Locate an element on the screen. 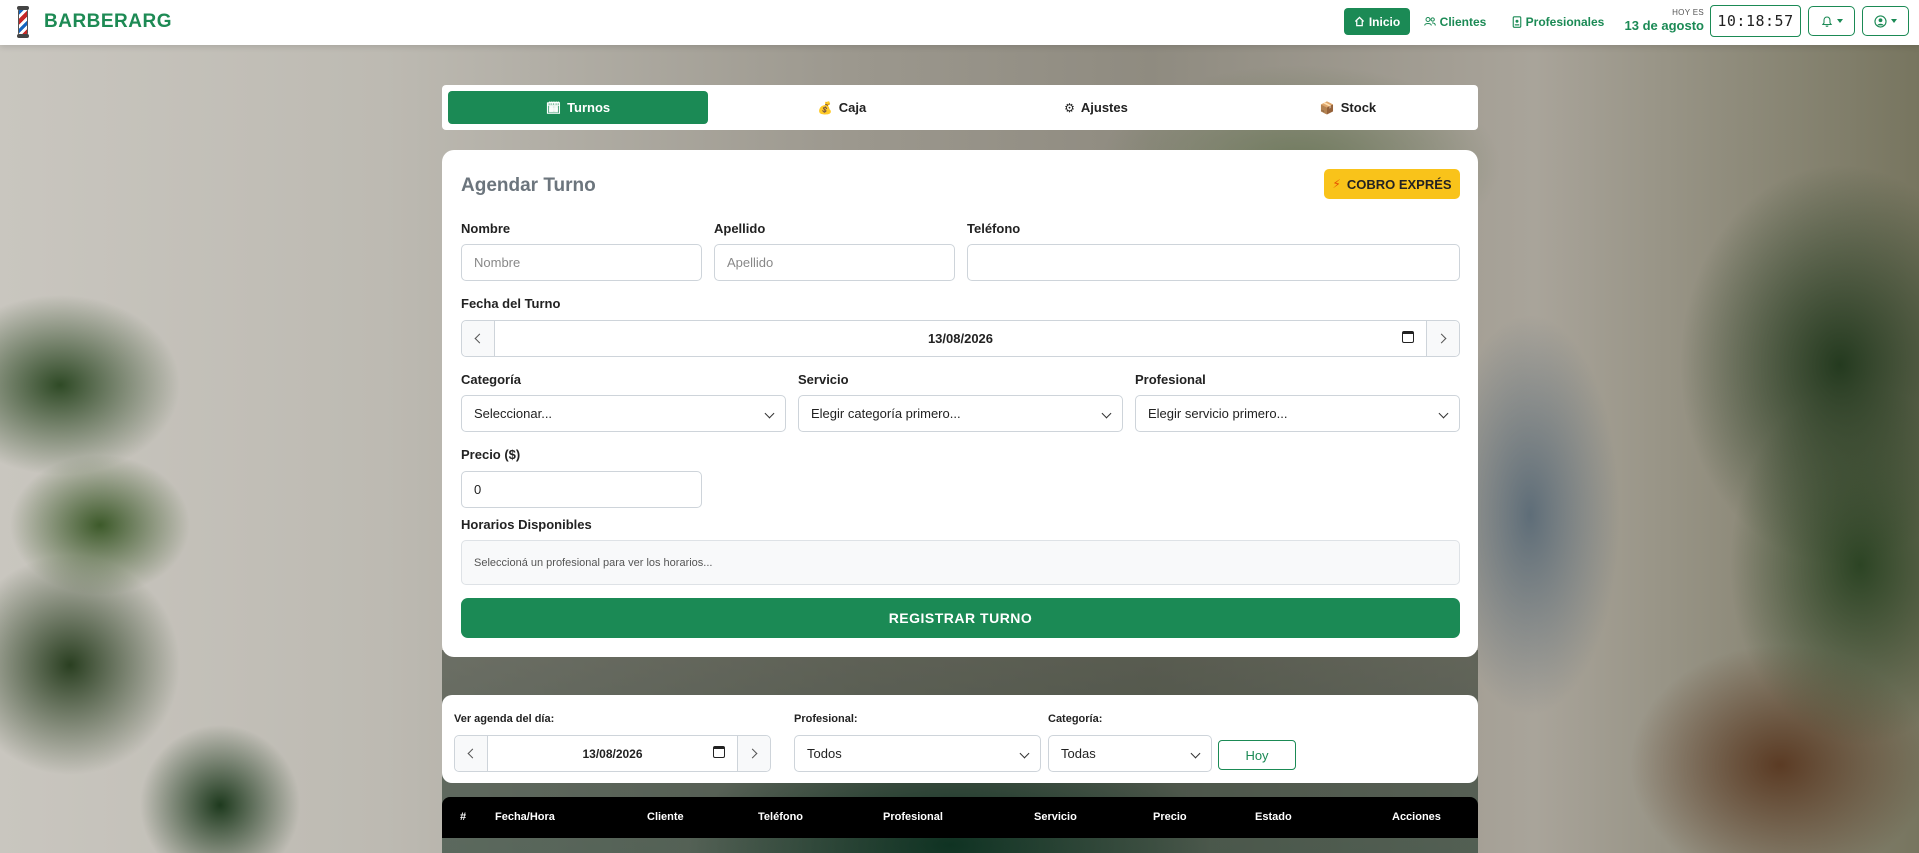  fecha-input: 13/08/2026 is located at coordinates (960, 338).